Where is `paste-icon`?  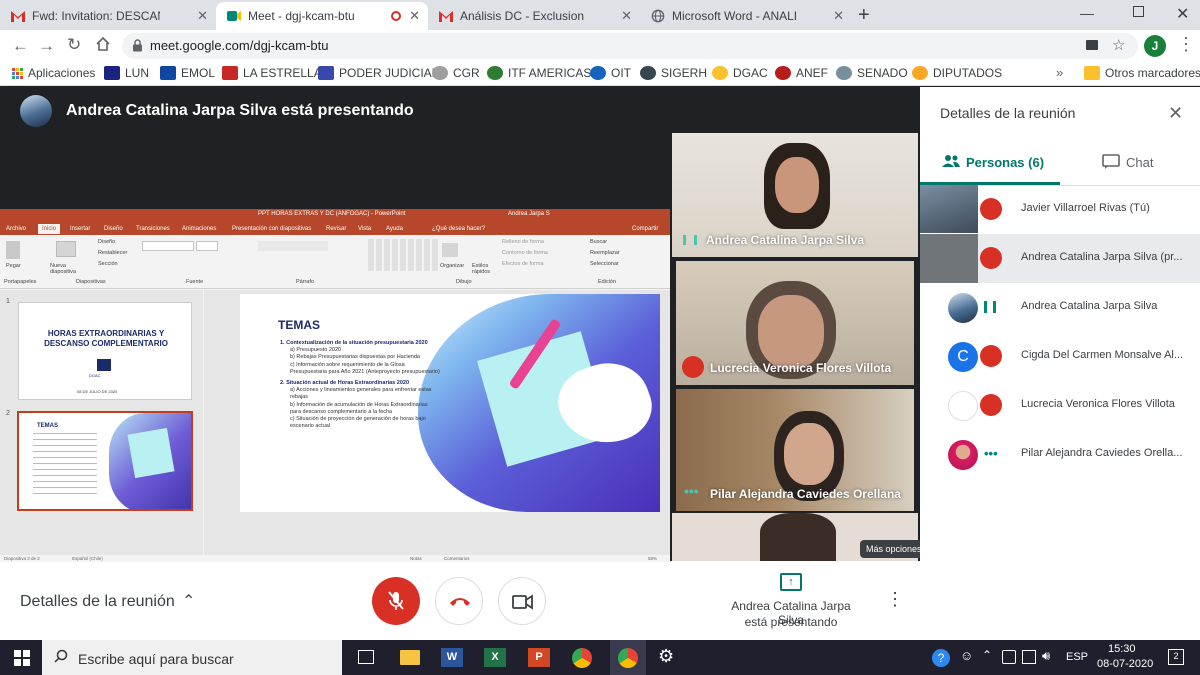 paste-icon is located at coordinates (13, 250).